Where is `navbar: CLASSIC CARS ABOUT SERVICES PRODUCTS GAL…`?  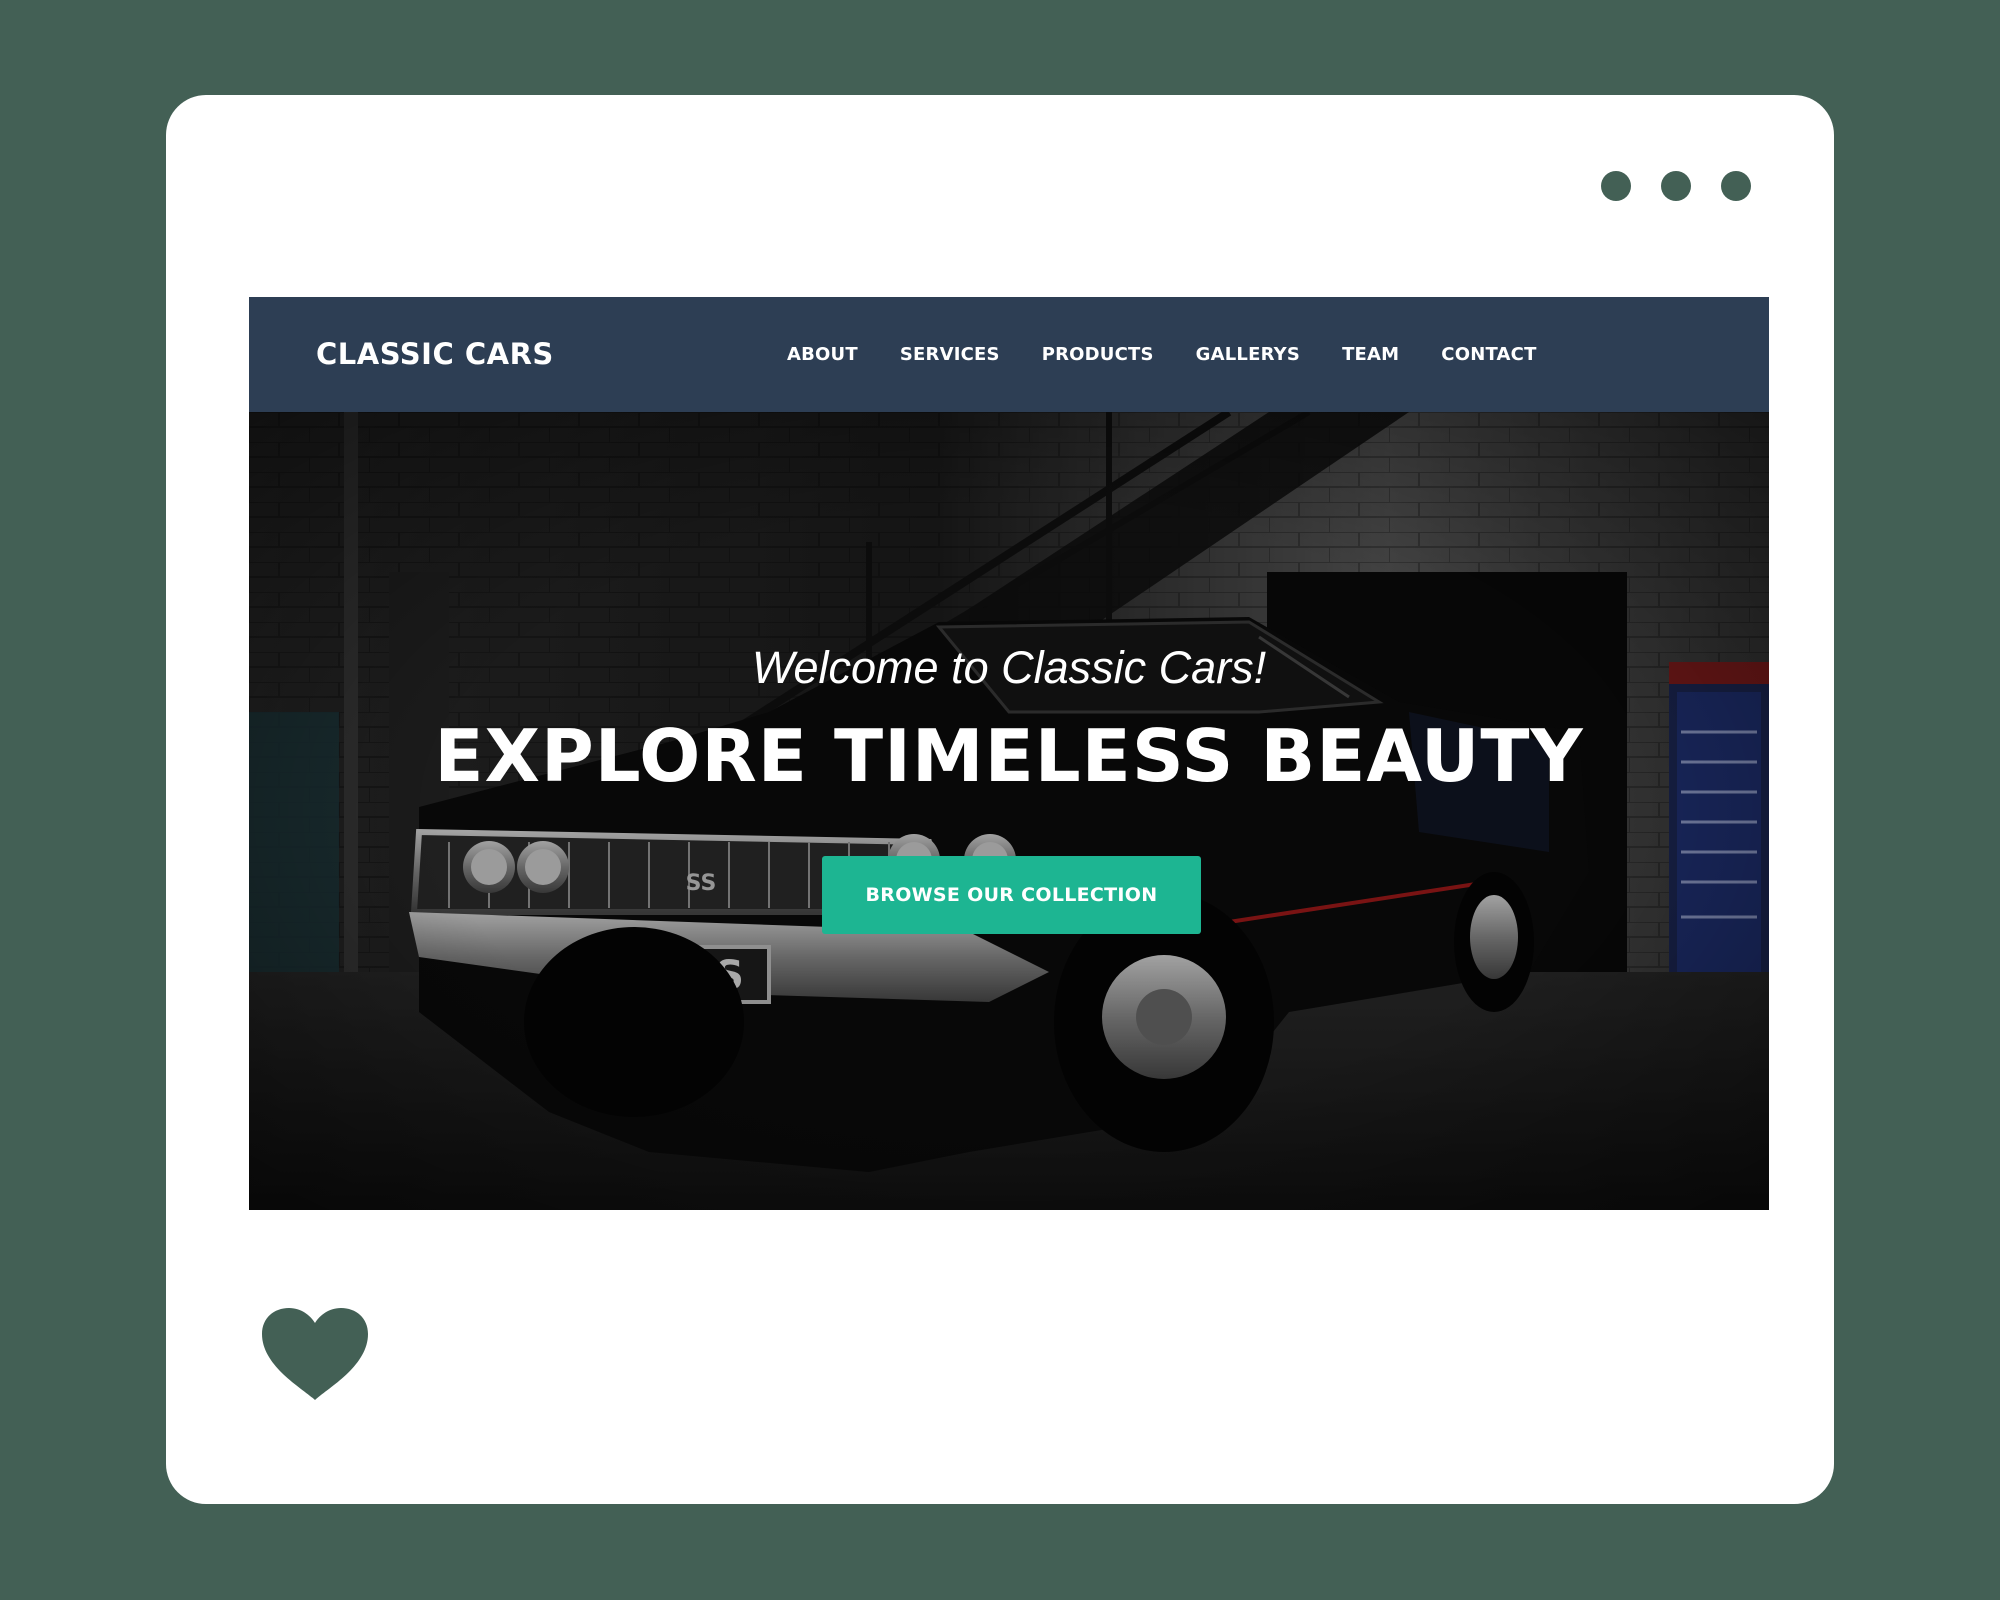
navbar: CLASSIC CARS ABOUT SERVICES PRODUCTS GAL… is located at coordinates (1009, 354).